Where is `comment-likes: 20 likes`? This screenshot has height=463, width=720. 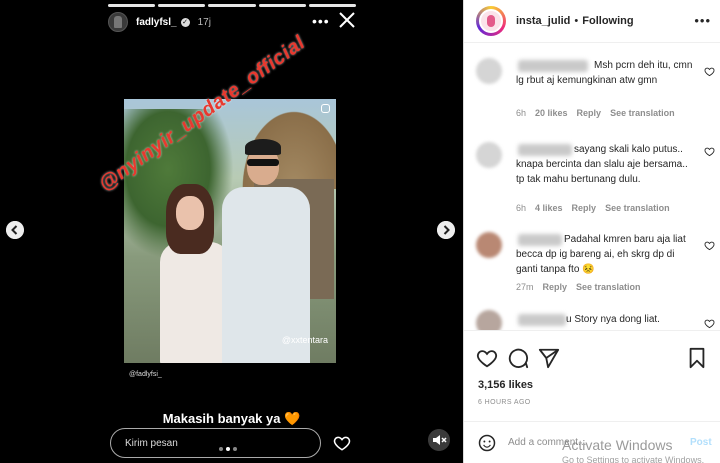 comment-likes: 20 likes is located at coordinates (551, 113).